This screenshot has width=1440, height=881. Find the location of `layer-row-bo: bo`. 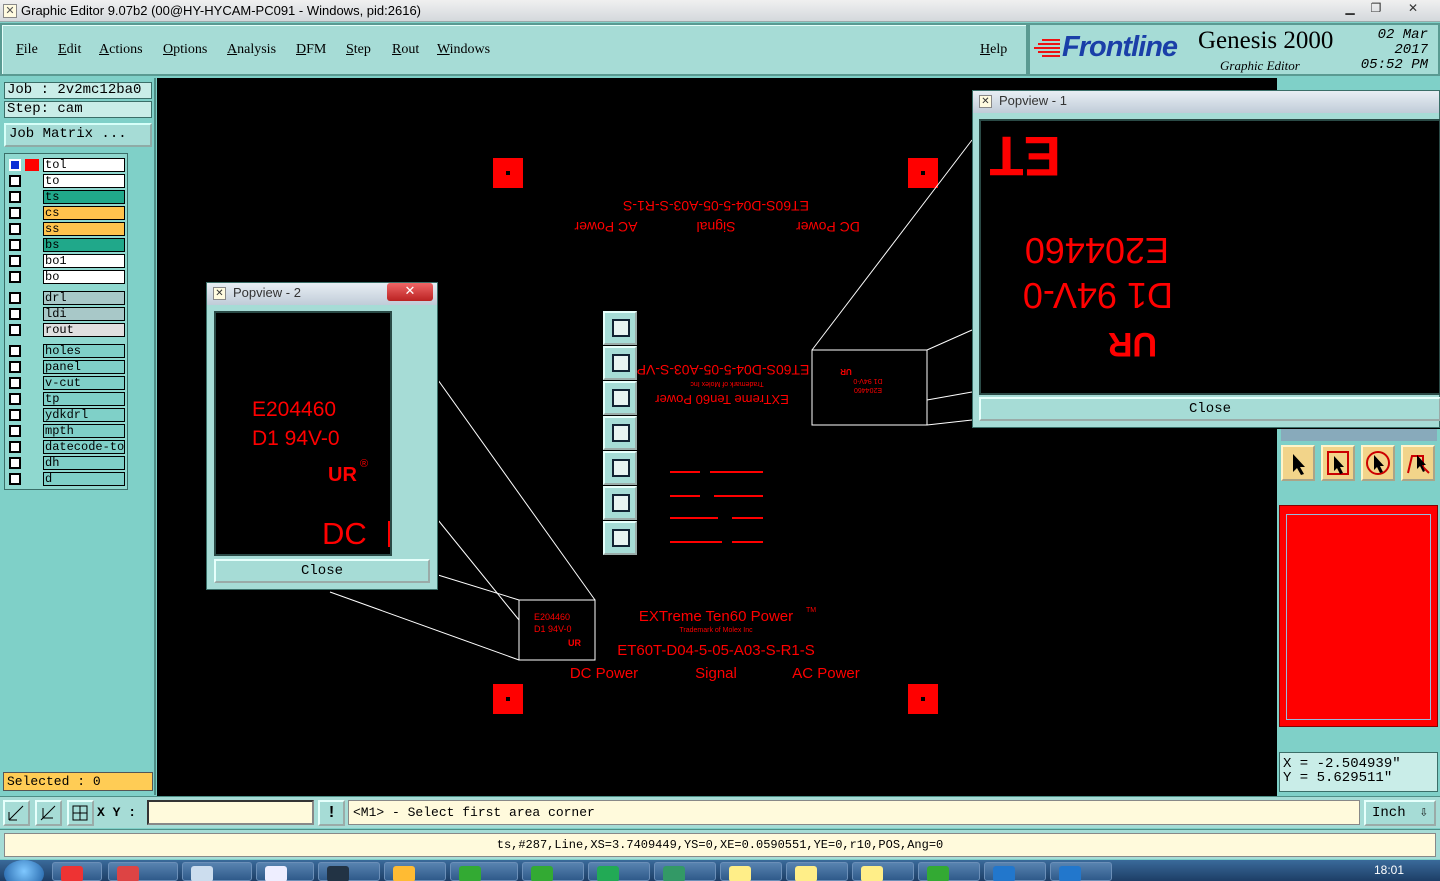

layer-row-bo: bo is located at coordinates (67, 277).